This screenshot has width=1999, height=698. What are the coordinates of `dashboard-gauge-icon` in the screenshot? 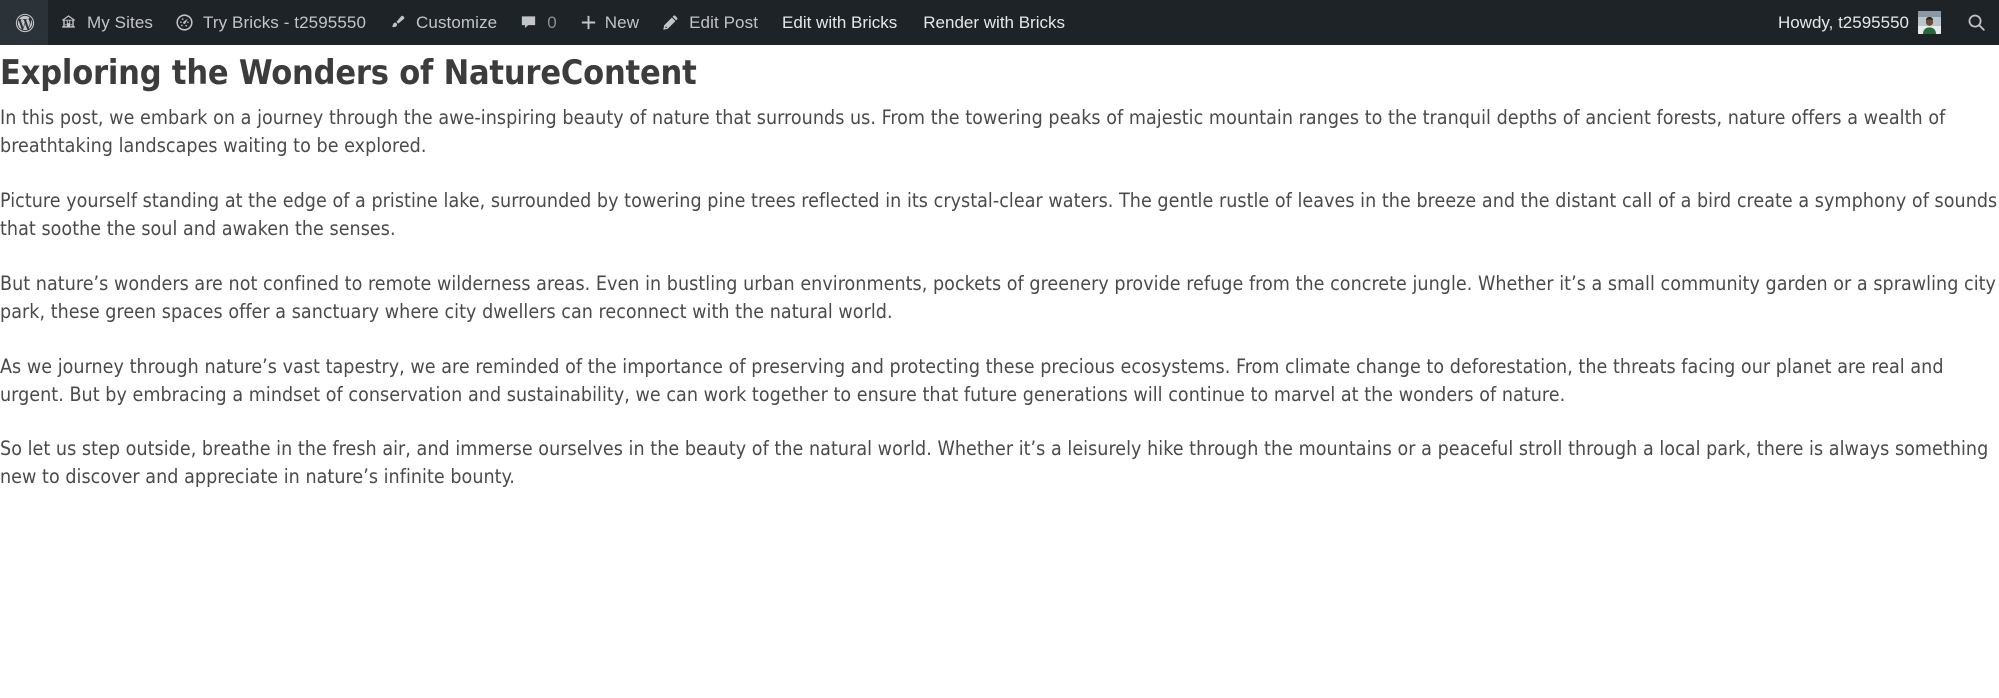 It's located at (184, 22).